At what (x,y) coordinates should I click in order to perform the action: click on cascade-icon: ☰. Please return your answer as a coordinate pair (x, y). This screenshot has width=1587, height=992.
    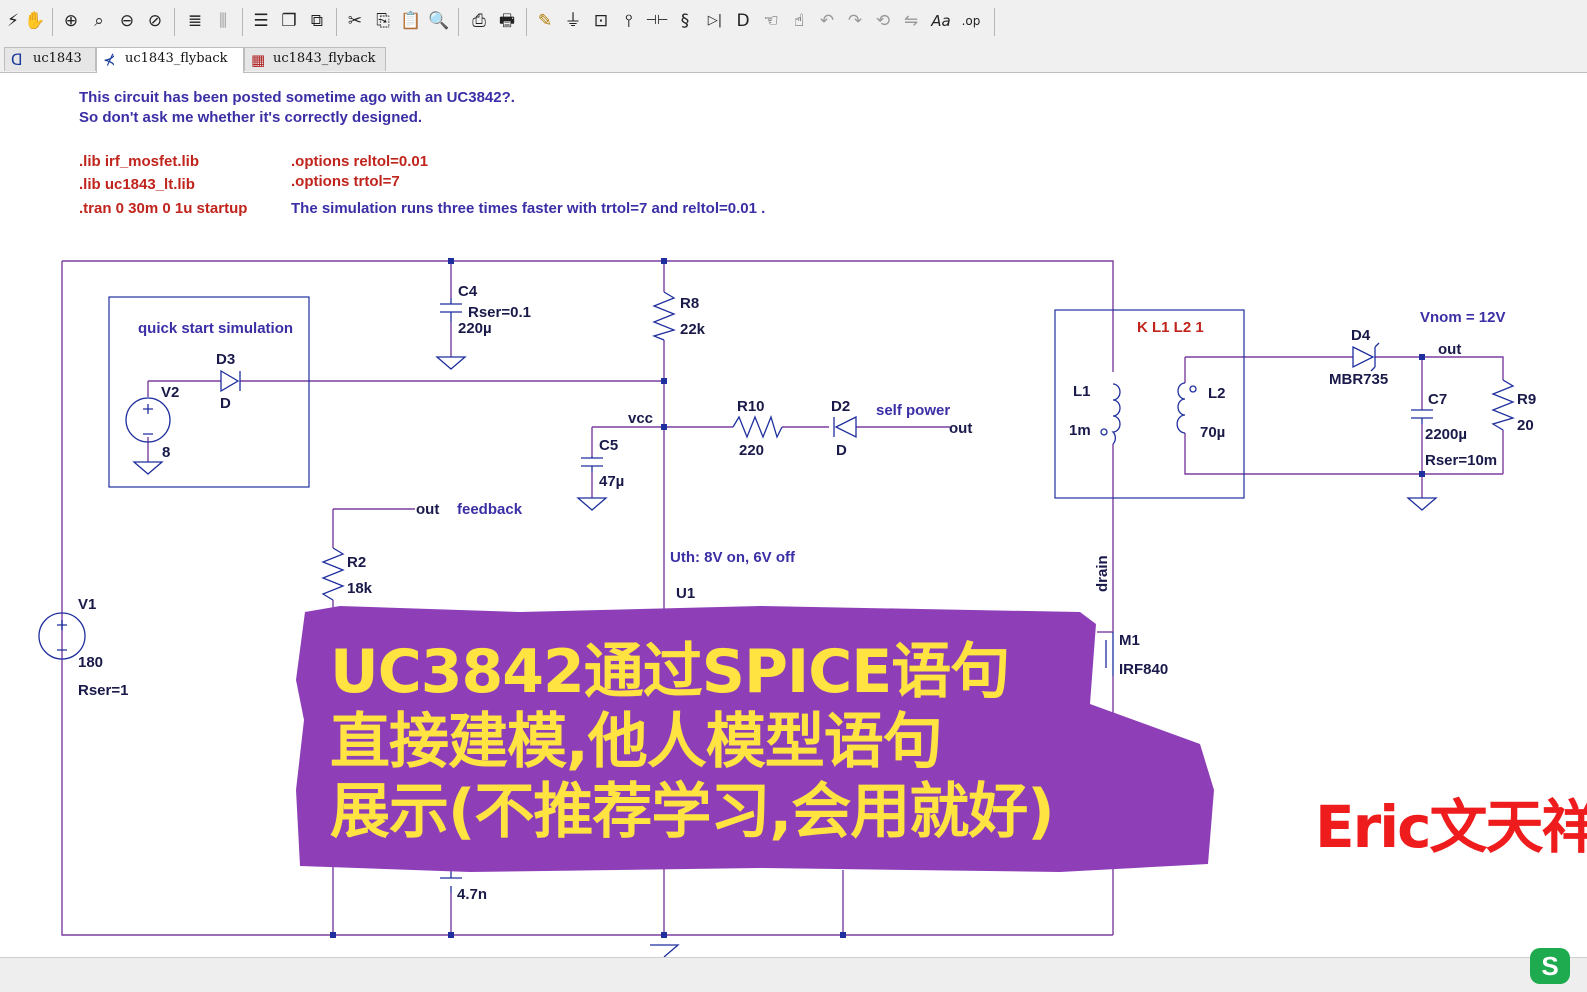
    Looking at the image, I should click on (261, 21).